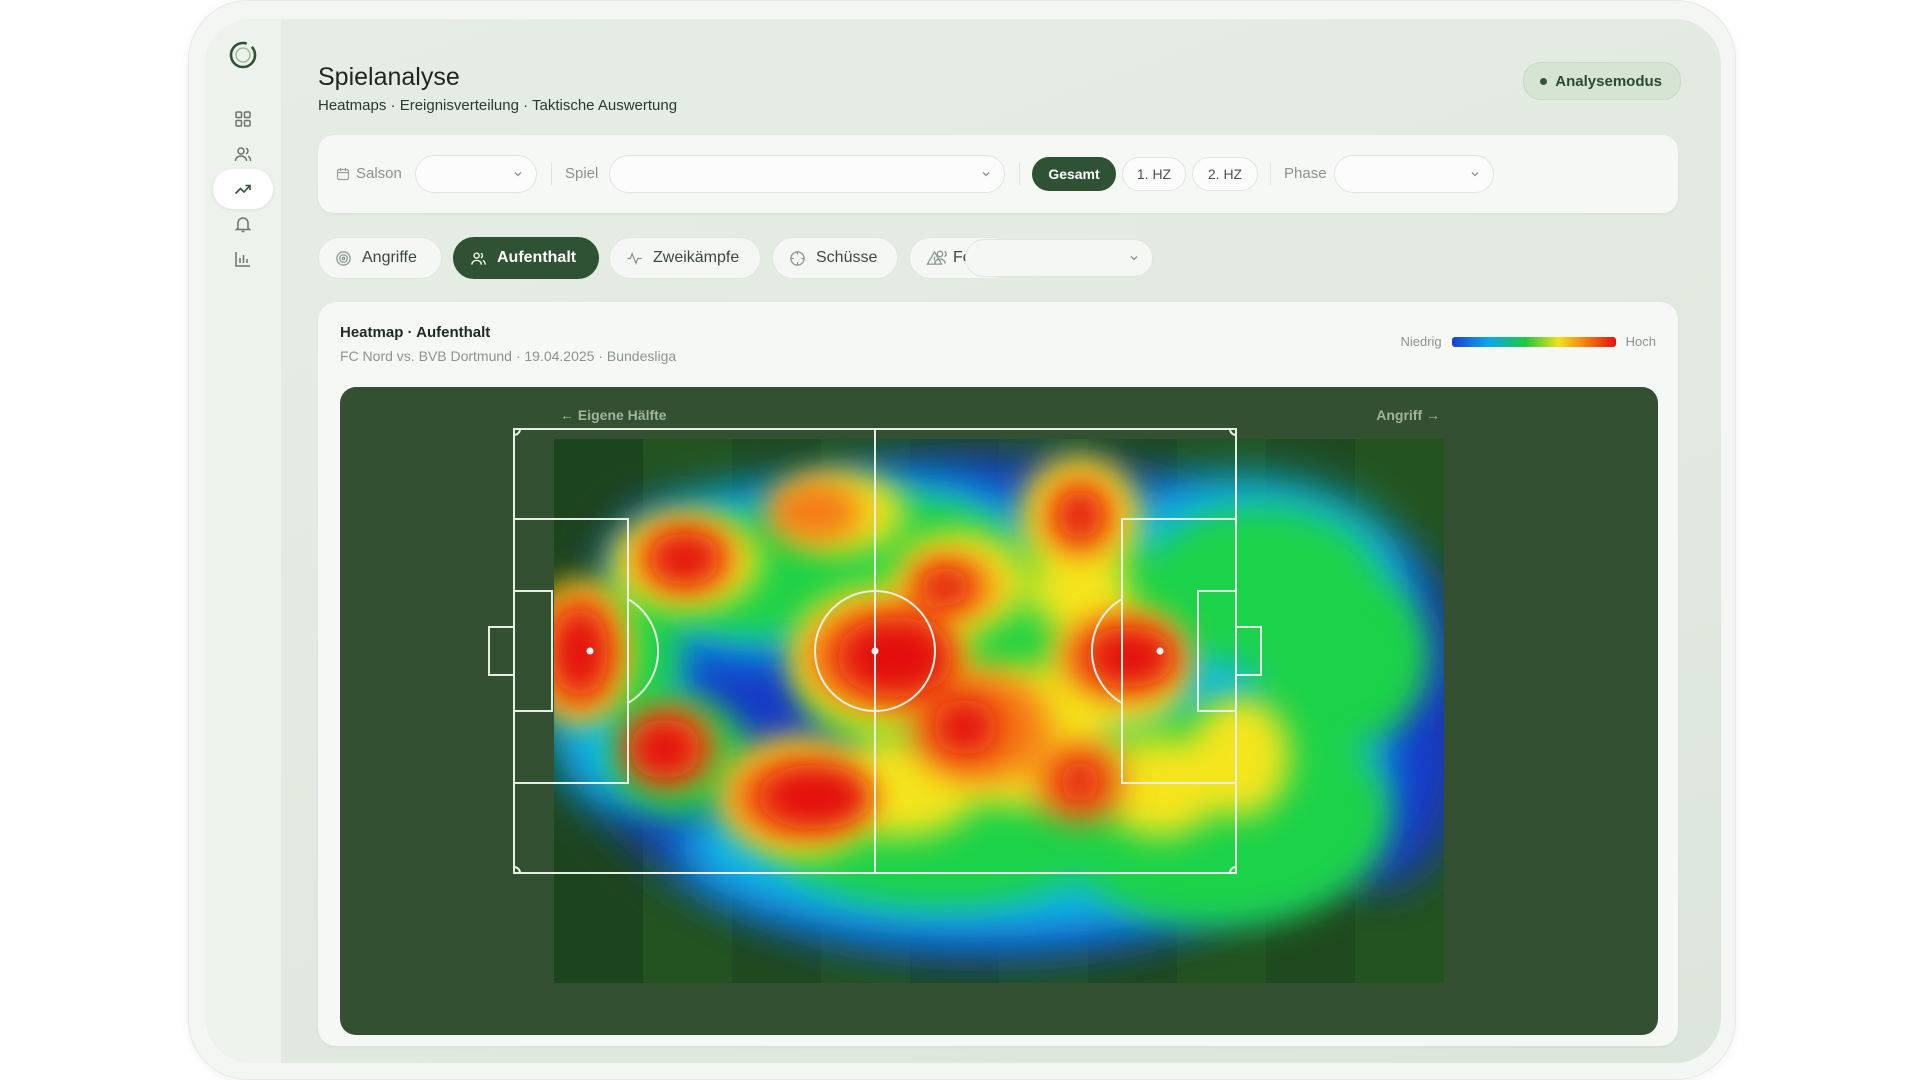  What do you see at coordinates (343, 258) in the screenshot?
I see `target-icon` at bounding box center [343, 258].